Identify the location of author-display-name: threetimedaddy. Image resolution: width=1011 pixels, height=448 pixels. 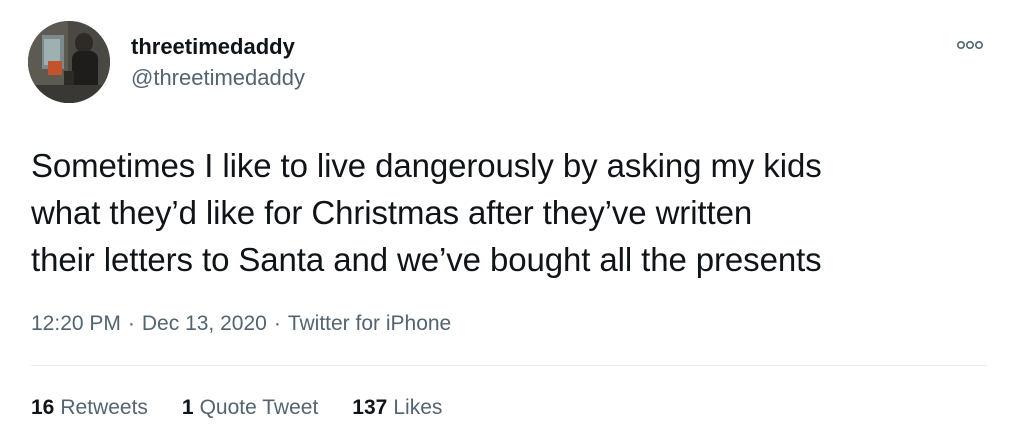
(213, 47).